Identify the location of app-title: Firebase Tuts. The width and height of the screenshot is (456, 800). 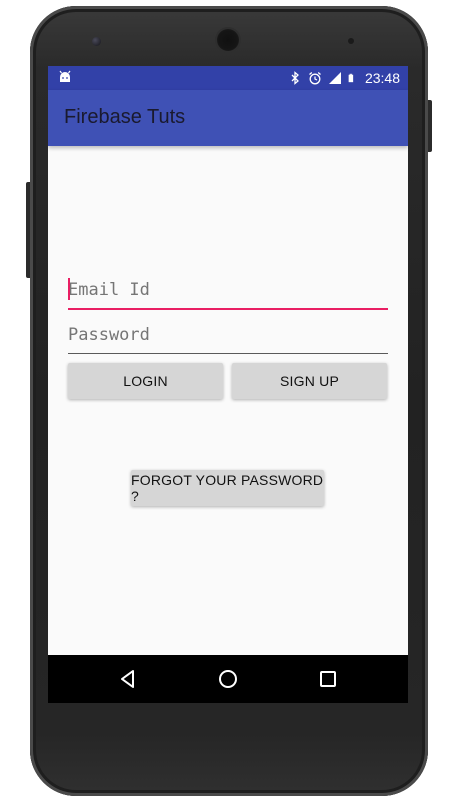
(125, 117).